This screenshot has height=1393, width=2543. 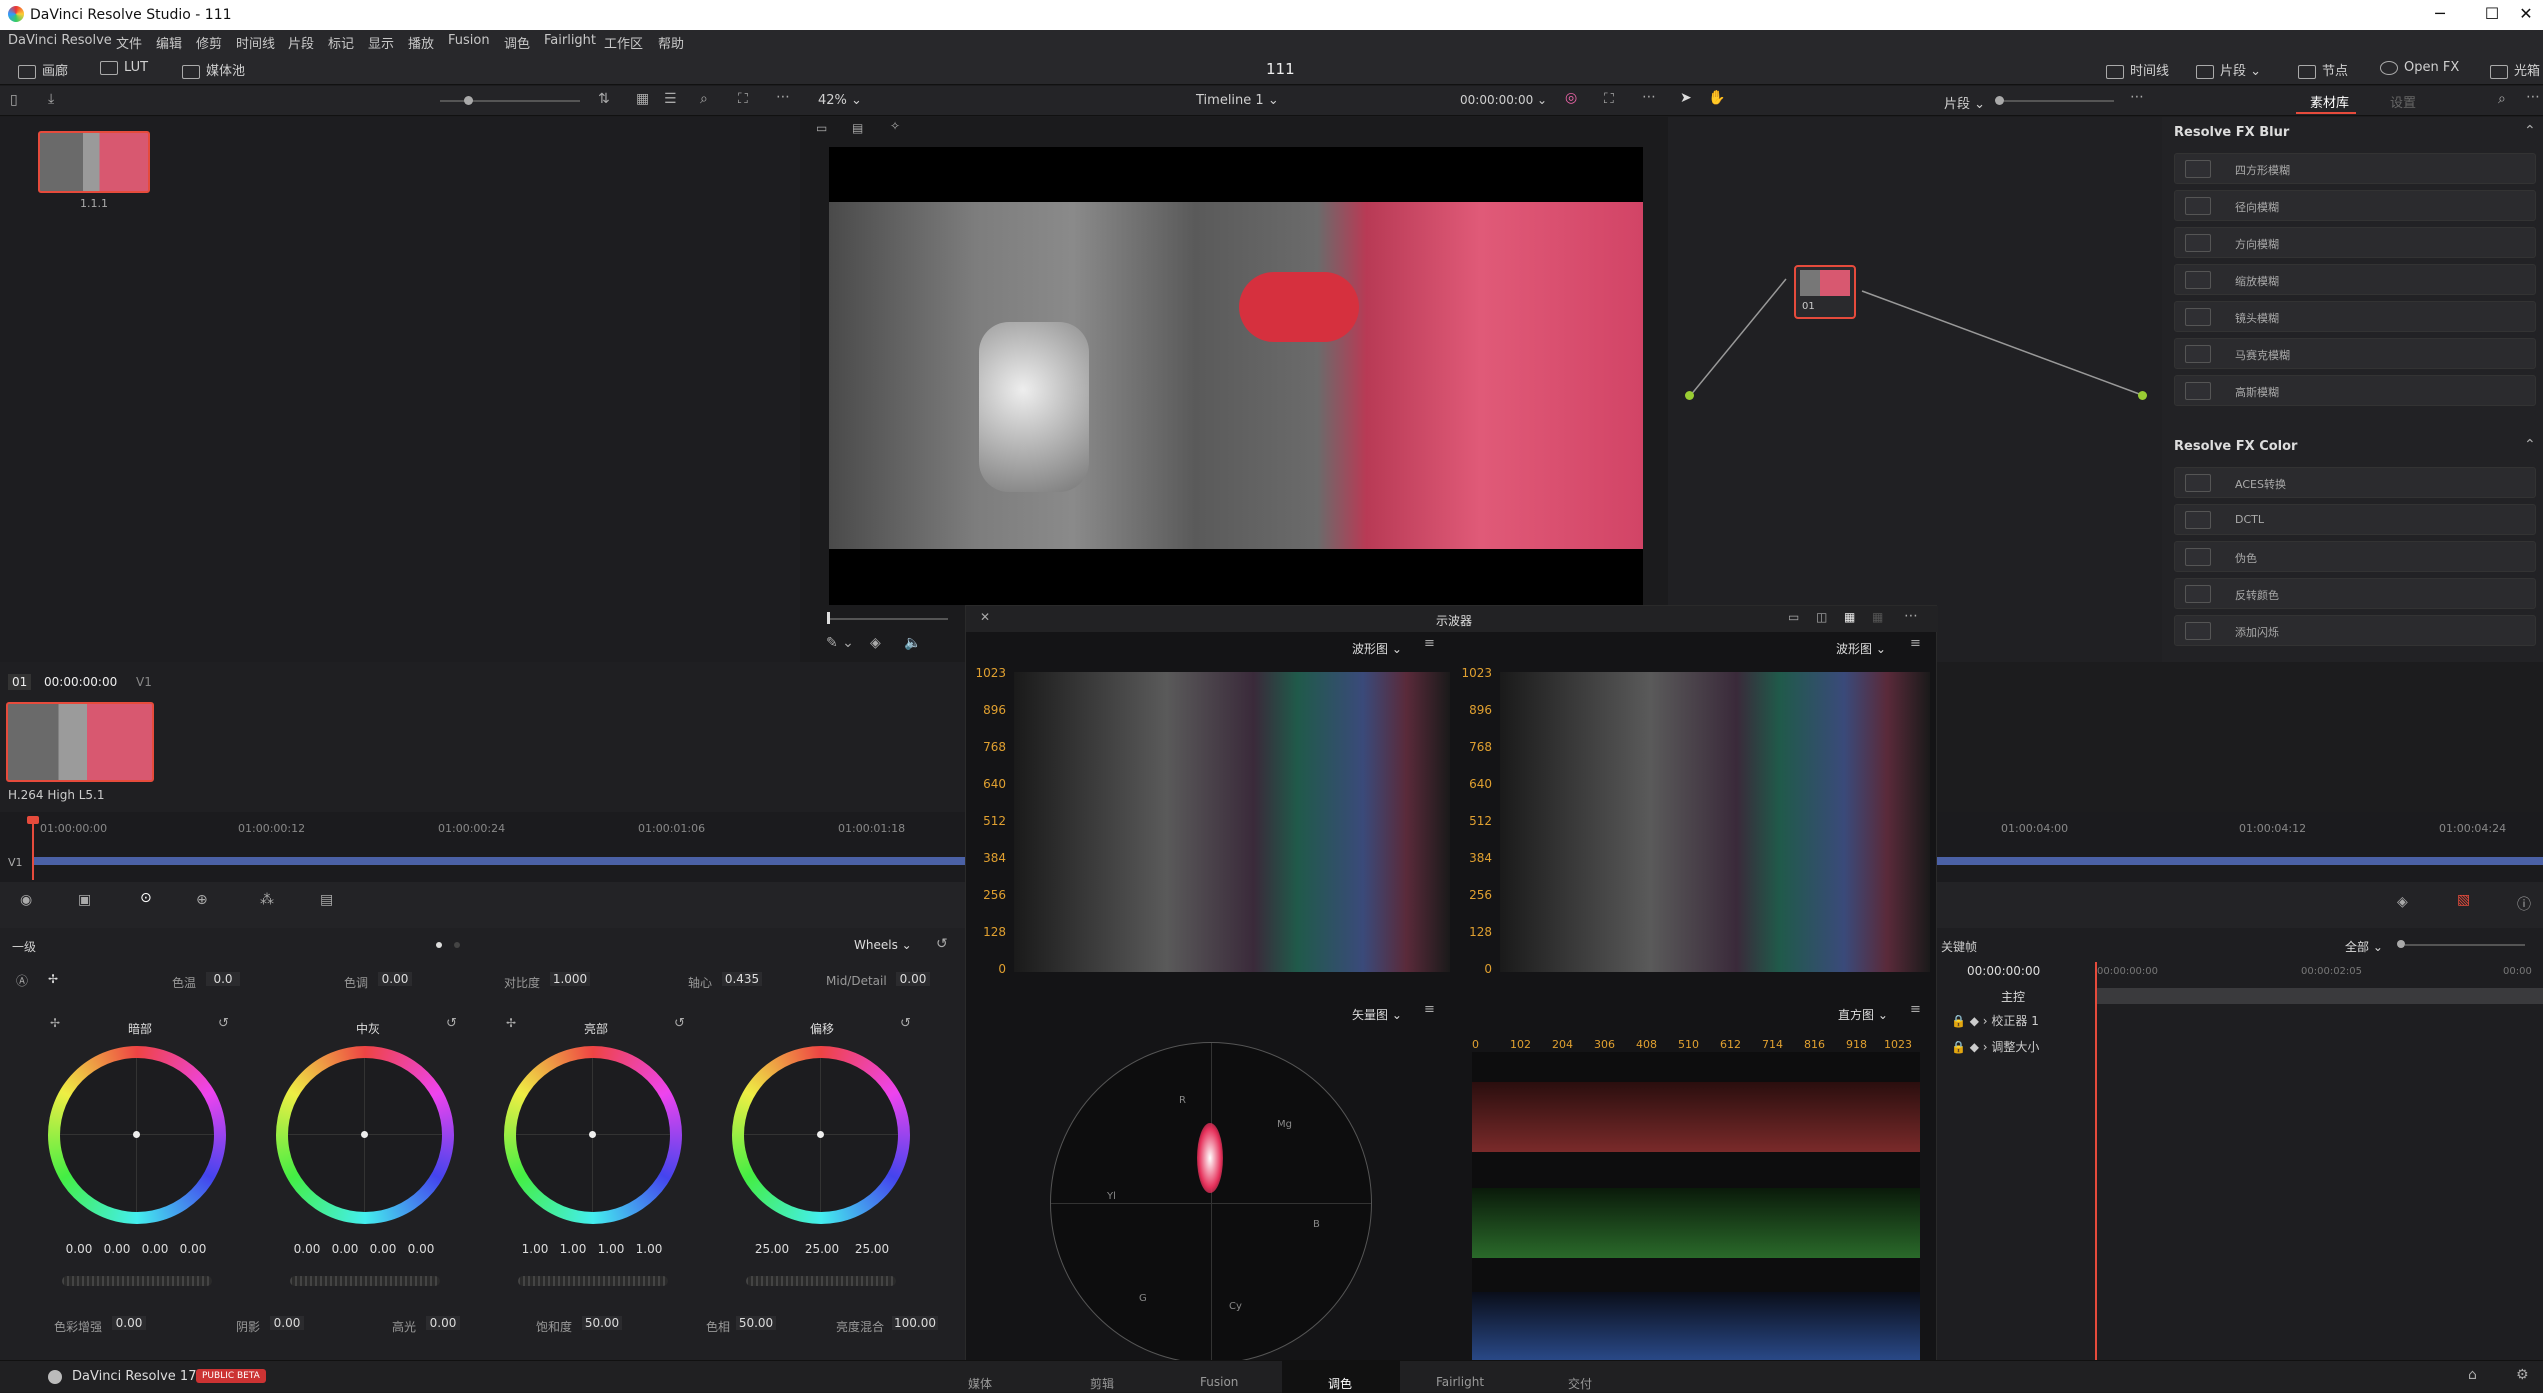 What do you see at coordinates (2013, 996) in the screenshot?
I see `kf-row-master: 主控` at bounding box center [2013, 996].